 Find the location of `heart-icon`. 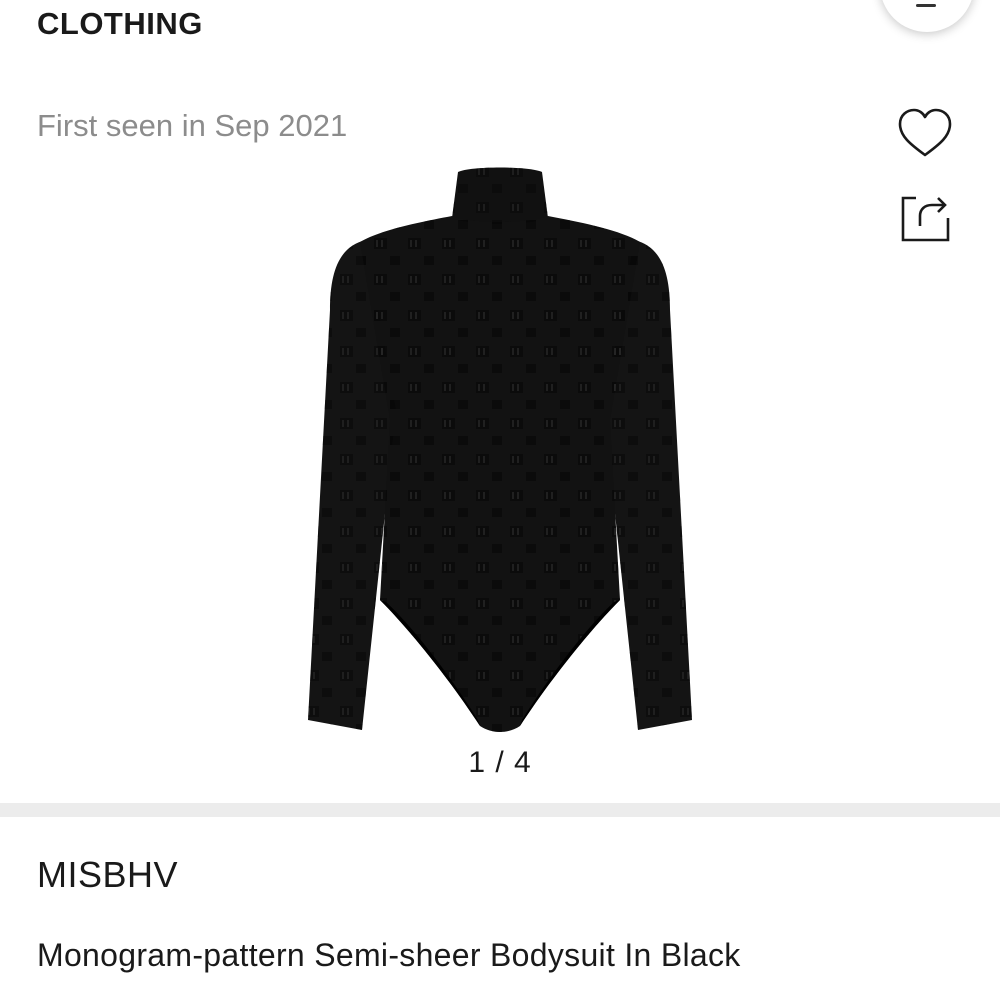

heart-icon is located at coordinates (925, 132).